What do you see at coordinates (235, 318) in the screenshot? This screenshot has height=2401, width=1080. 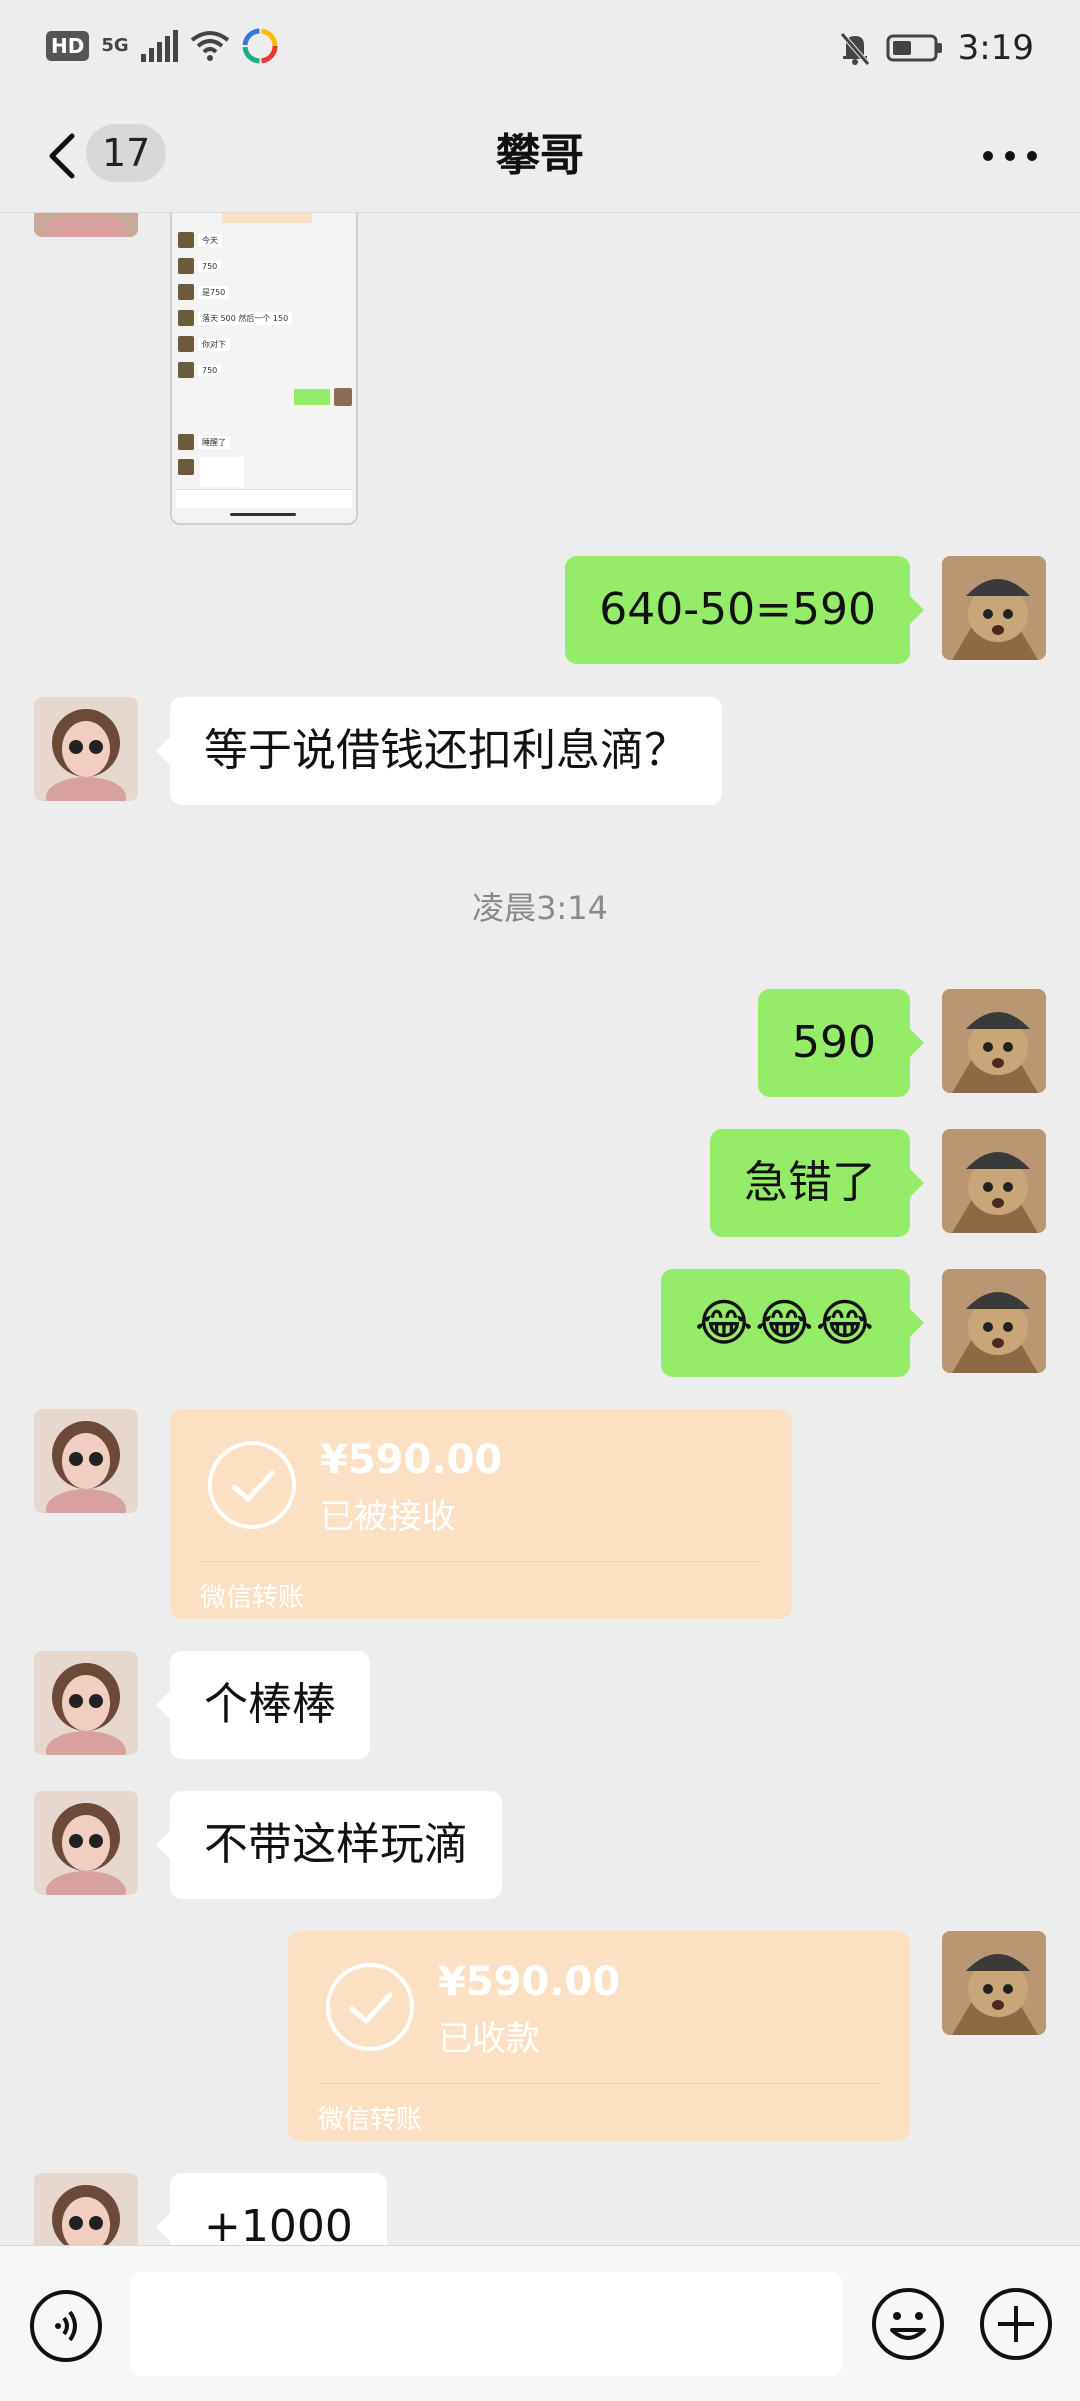 I see `screenshot-row: 落天 500 然后一个 150` at bounding box center [235, 318].